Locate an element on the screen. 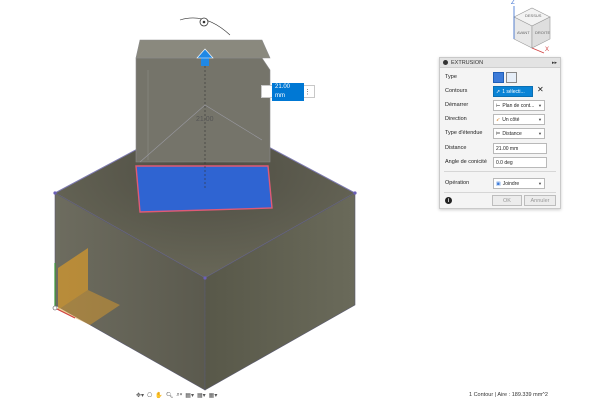 This screenshot has width=594, height=400. axis-z-label: Z is located at coordinates (513, 3).